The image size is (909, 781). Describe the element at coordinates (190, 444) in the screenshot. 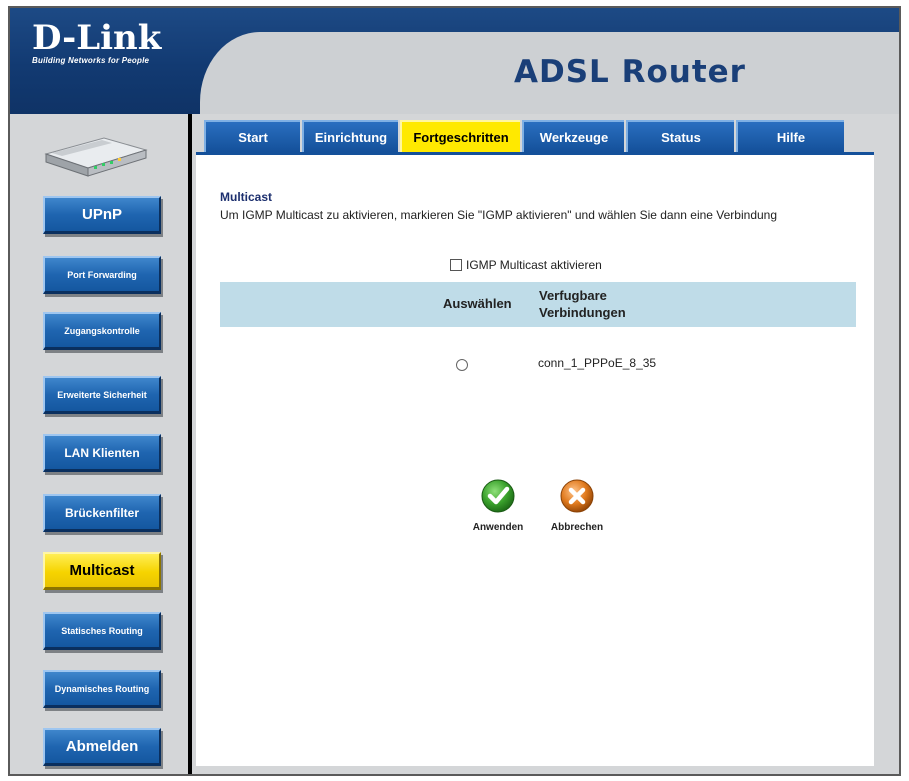

I see `sidebar-divider` at that location.